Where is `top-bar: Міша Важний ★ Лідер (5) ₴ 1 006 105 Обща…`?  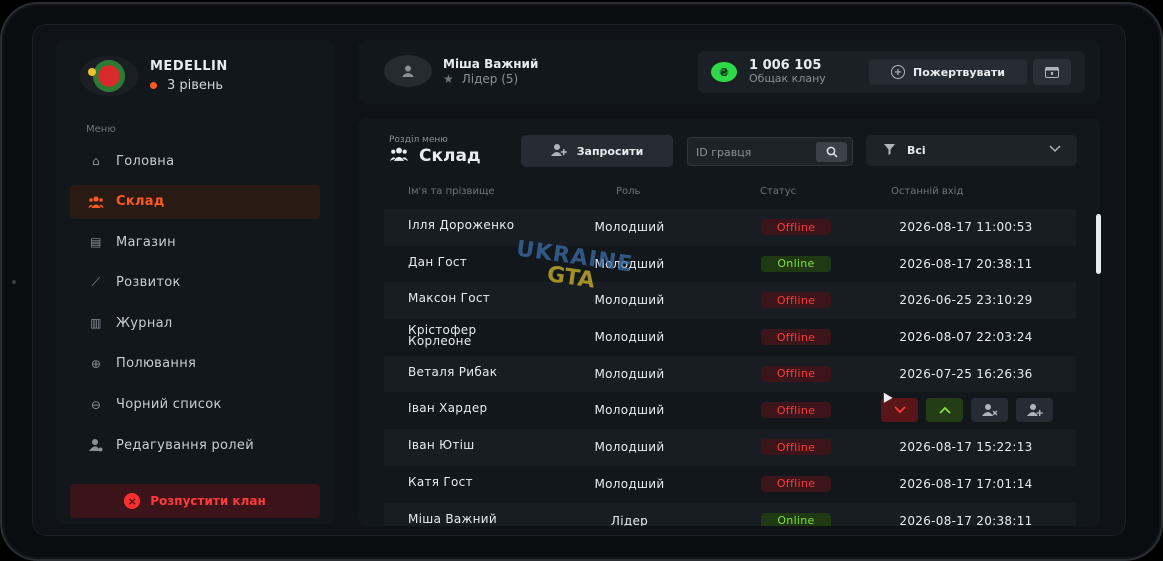 top-bar: Міша Важний ★ Лідер (5) ₴ 1 006 105 Обща… is located at coordinates (729, 72).